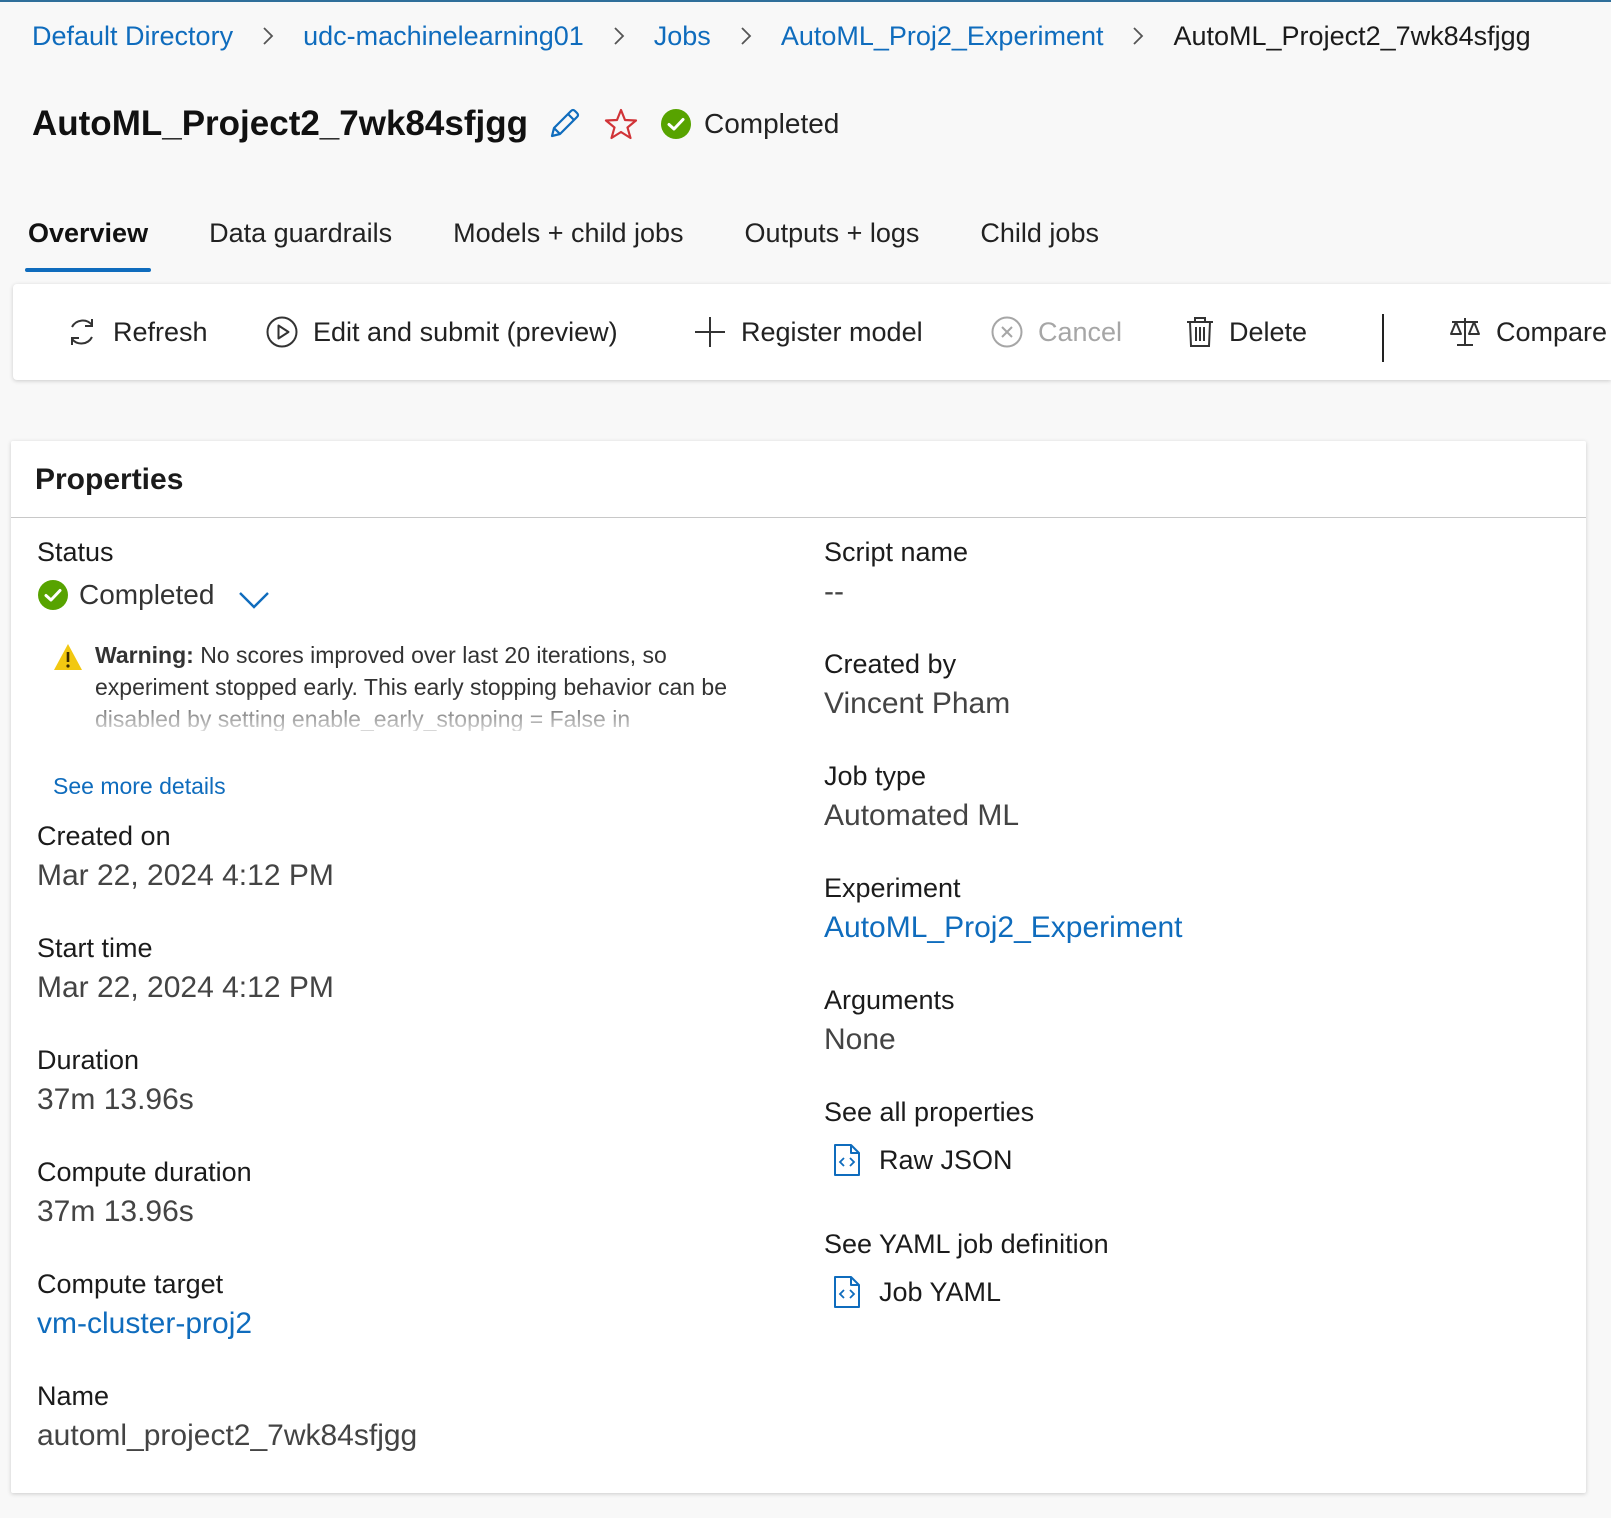 The width and height of the screenshot is (1611, 1518). Describe the element at coordinates (75, 552) in the screenshot. I see `status-label: Status` at that location.